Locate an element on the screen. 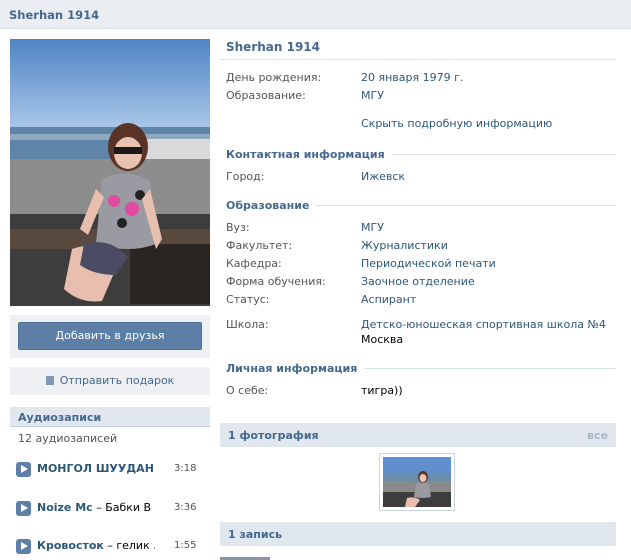 The height and width of the screenshot is (560, 631). photos-all-link: все is located at coordinates (597, 435).